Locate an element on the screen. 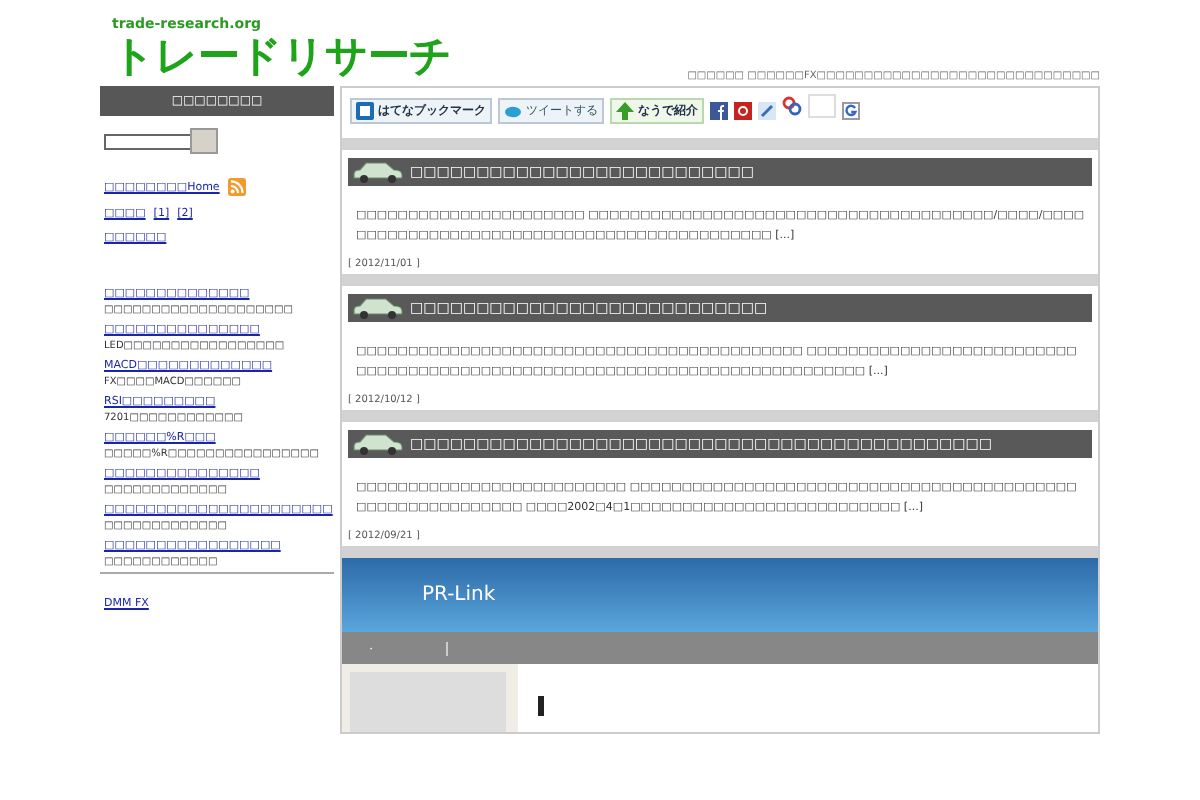 The width and height of the screenshot is (1200, 800). search-field is located at coordinates (147, 141).